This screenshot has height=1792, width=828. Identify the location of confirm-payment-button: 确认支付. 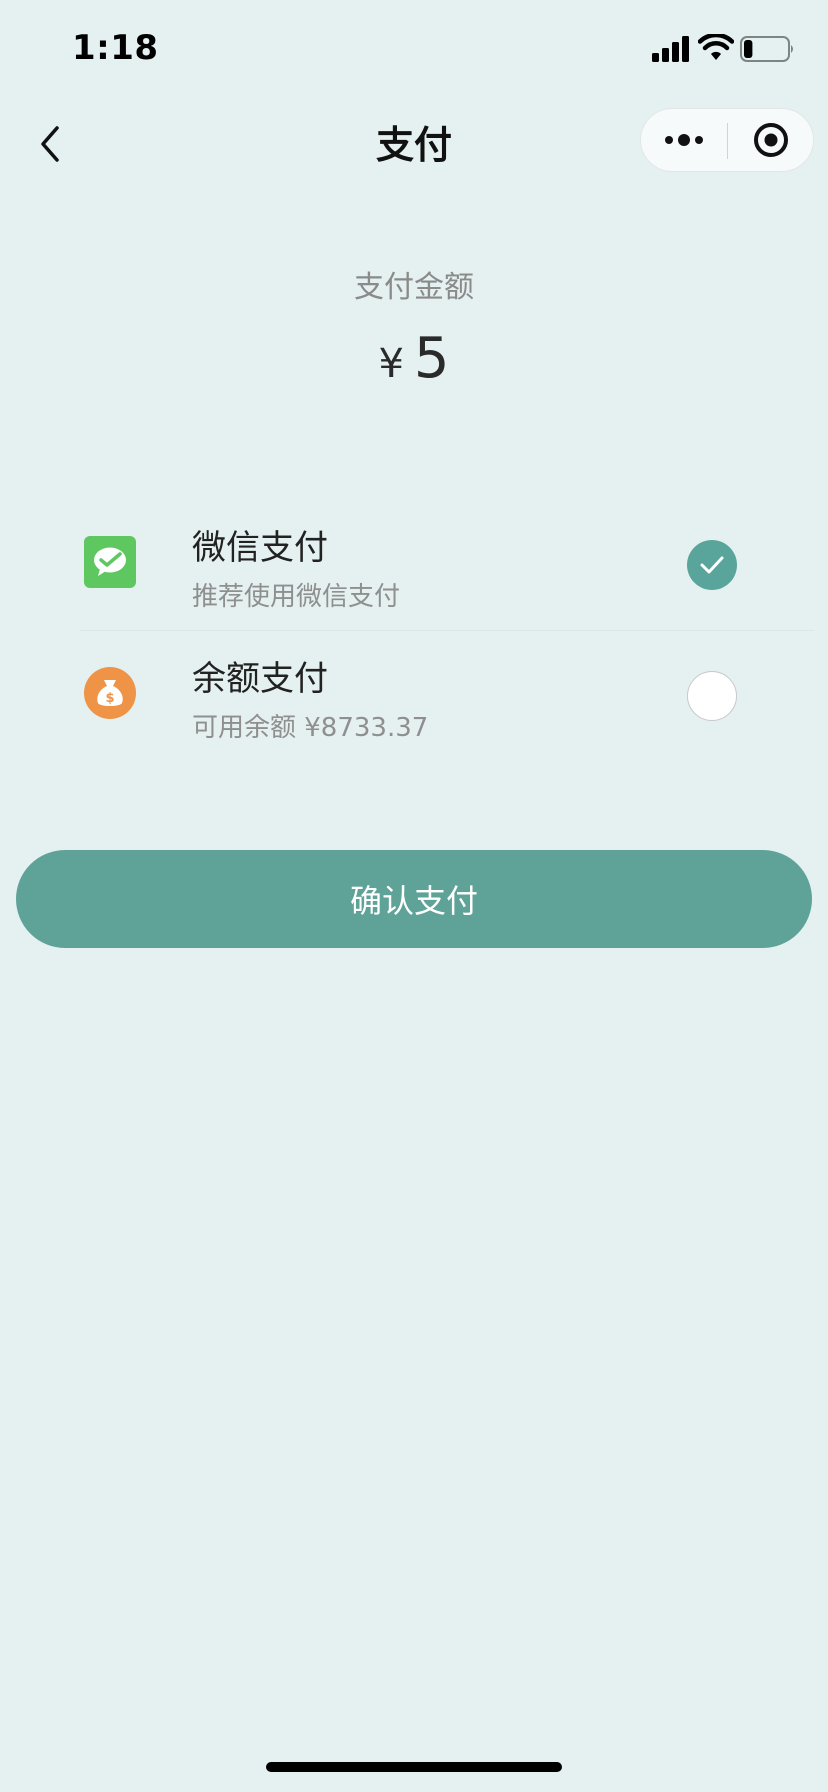
(414, 899).